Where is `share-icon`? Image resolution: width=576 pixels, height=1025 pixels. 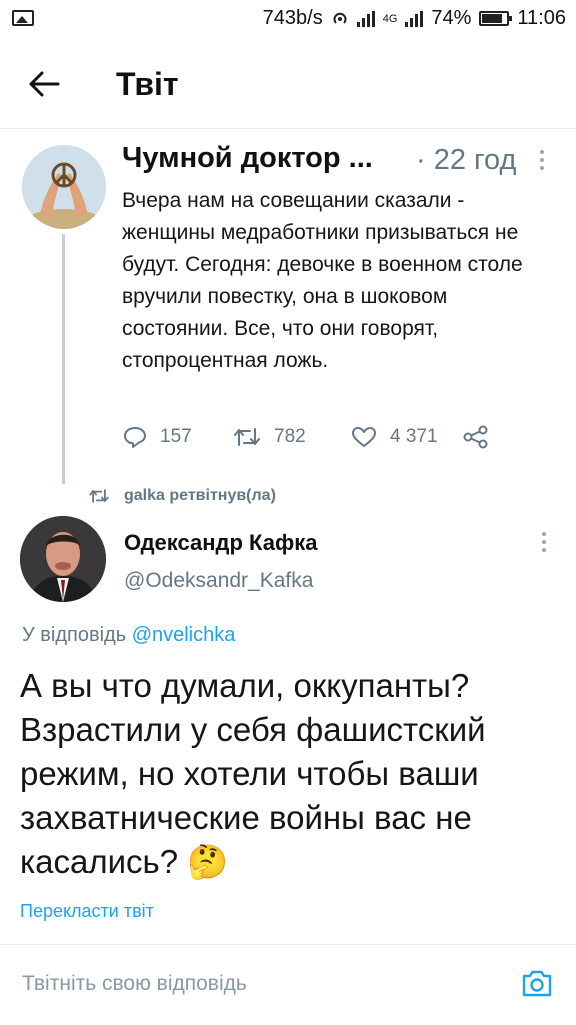
share-icon is located at coordinates (475, 437).